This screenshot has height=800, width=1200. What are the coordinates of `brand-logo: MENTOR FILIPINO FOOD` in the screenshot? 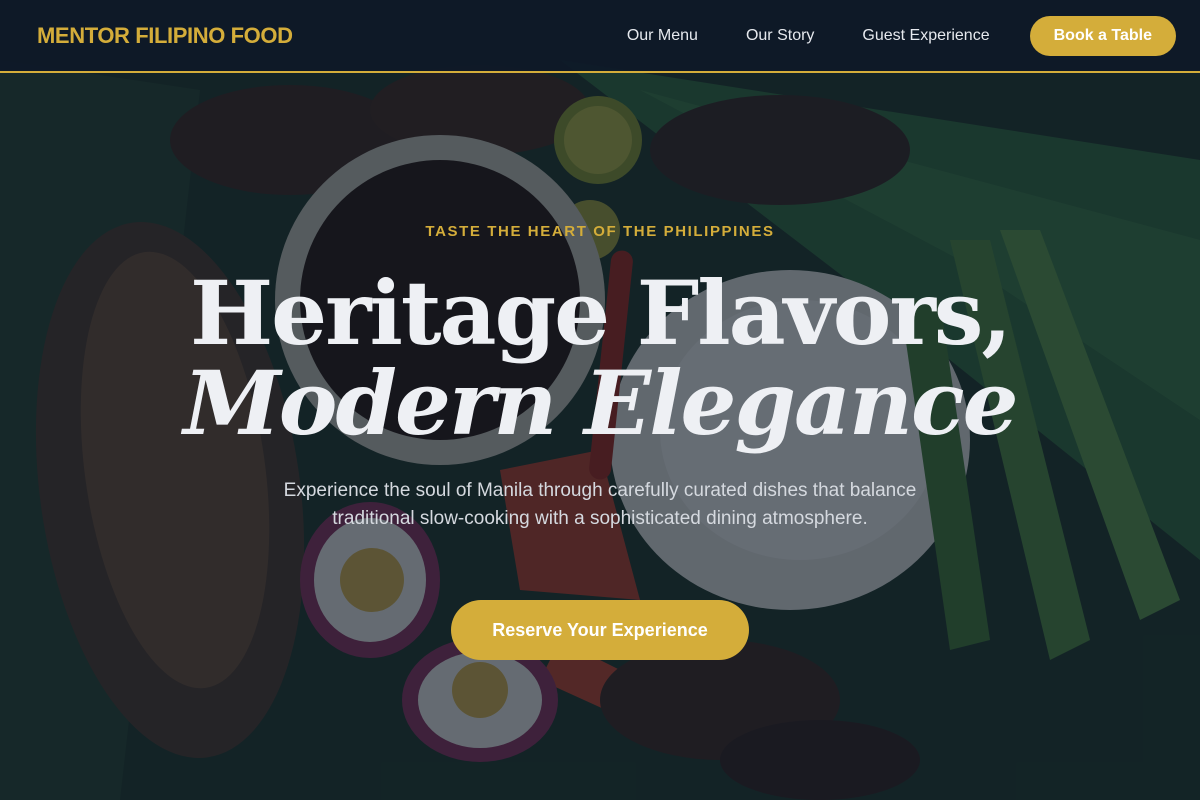 It's located at (165, 36).